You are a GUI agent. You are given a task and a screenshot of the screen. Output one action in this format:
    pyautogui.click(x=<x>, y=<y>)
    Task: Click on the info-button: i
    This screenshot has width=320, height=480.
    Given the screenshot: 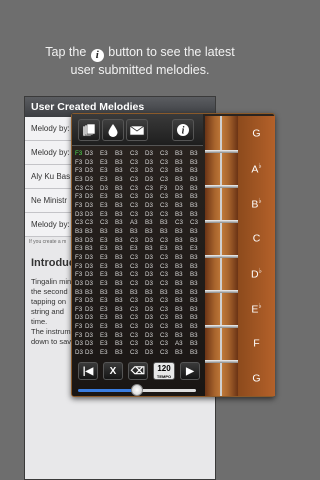 What is the action you would take?
    pyautogui.click(x=183, y=130)
    